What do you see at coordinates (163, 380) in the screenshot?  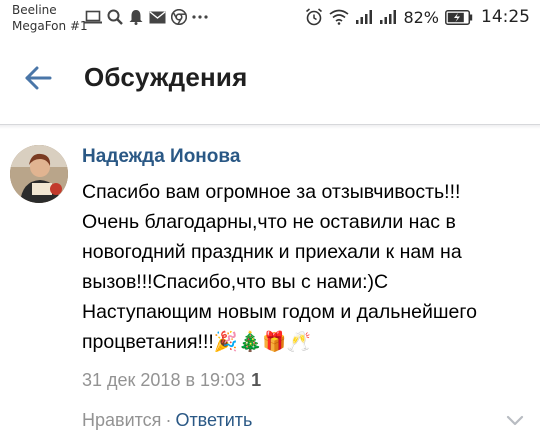 I see `comment-date: 31 дек 2018 в 19:03` at bounding box center [163, 380].